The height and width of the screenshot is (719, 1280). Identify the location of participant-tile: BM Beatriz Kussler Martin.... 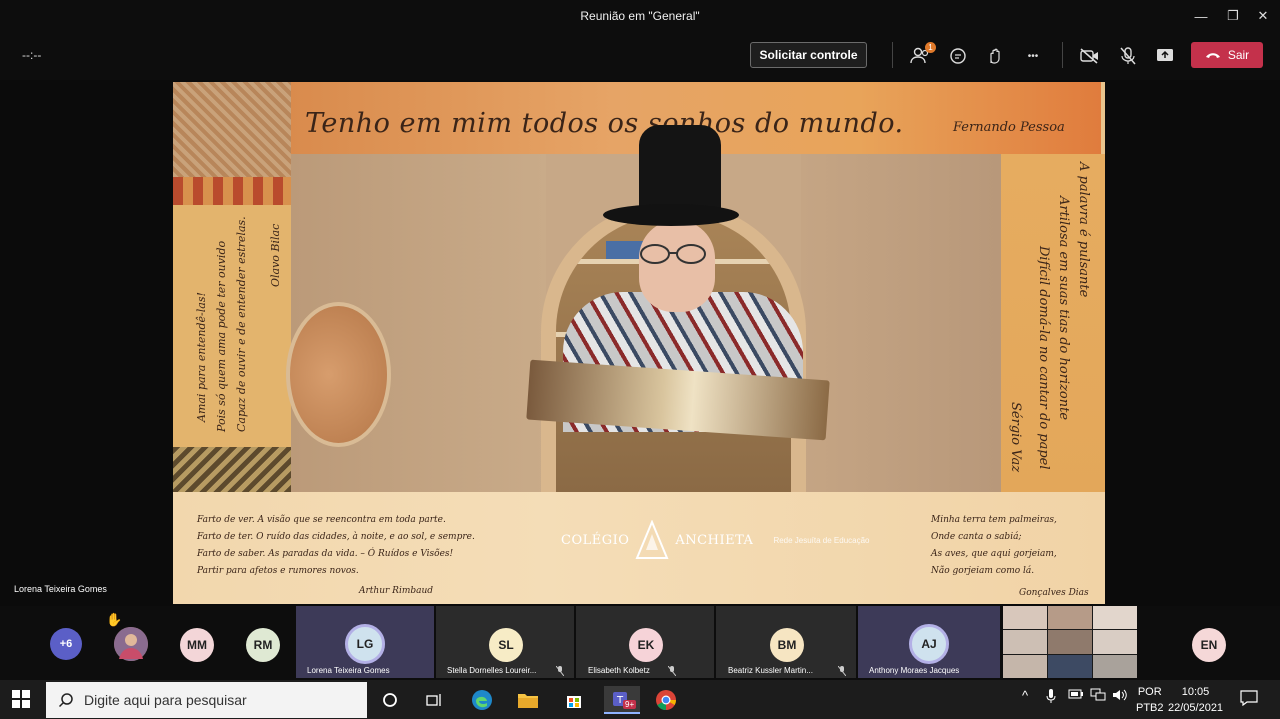
(786, 642).